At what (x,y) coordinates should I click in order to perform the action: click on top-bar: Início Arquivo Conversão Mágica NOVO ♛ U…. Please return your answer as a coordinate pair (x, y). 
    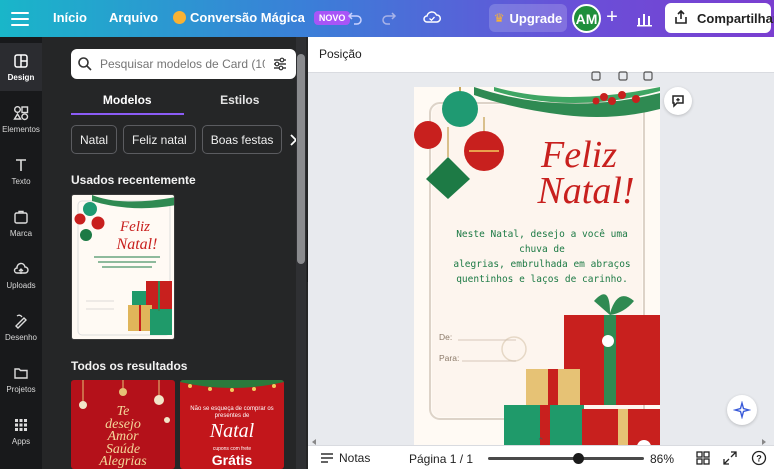
    Looking at the image, I should click on (387, 18).